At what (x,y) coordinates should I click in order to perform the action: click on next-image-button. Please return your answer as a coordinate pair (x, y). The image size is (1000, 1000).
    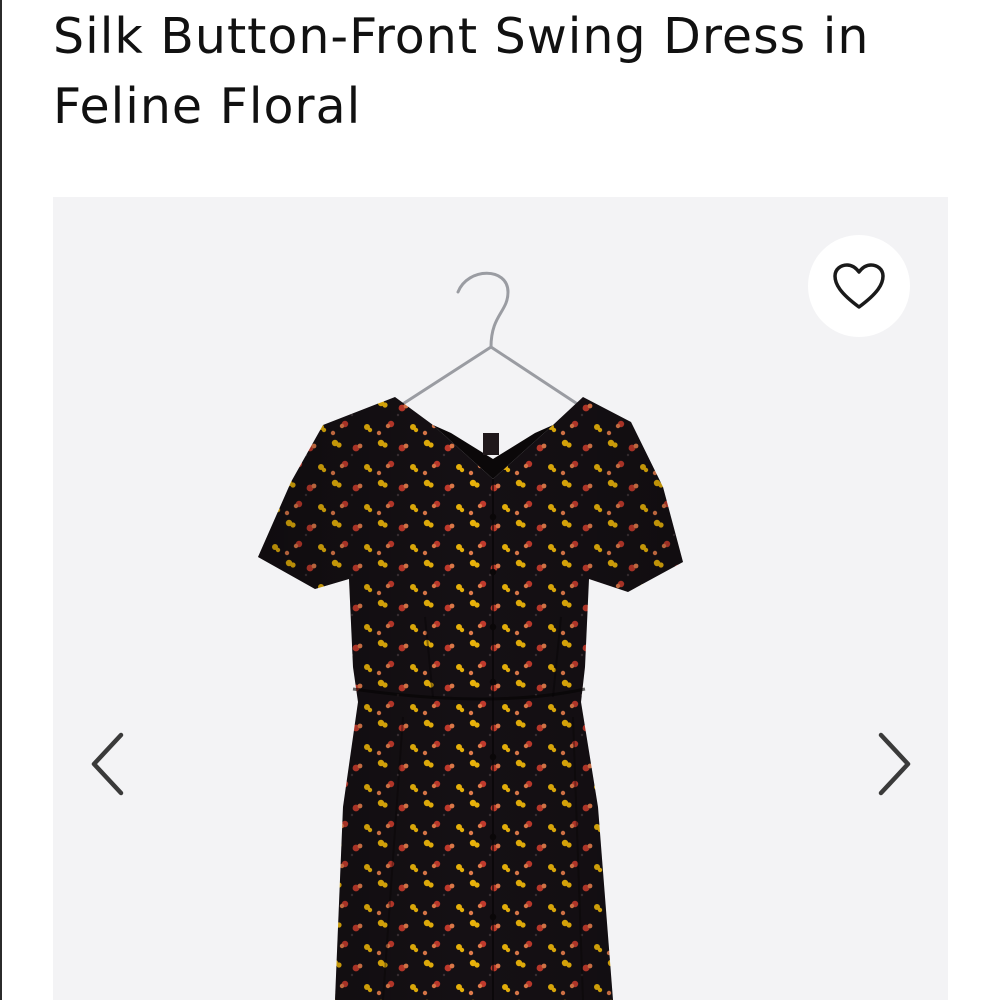
    Looking at the image, I should click on (894, 764).